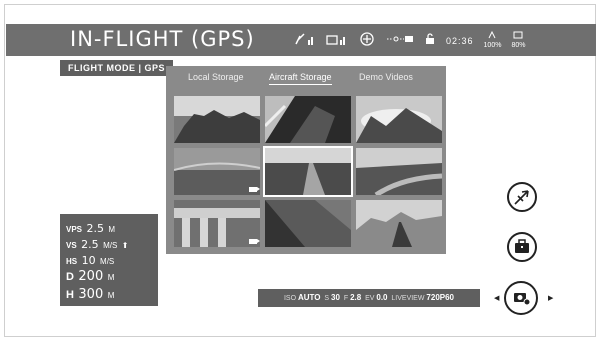  Describe the element at coordinates (216, 77) in the screenshot. I see `tab-local-storage: Local Storage` at that location.